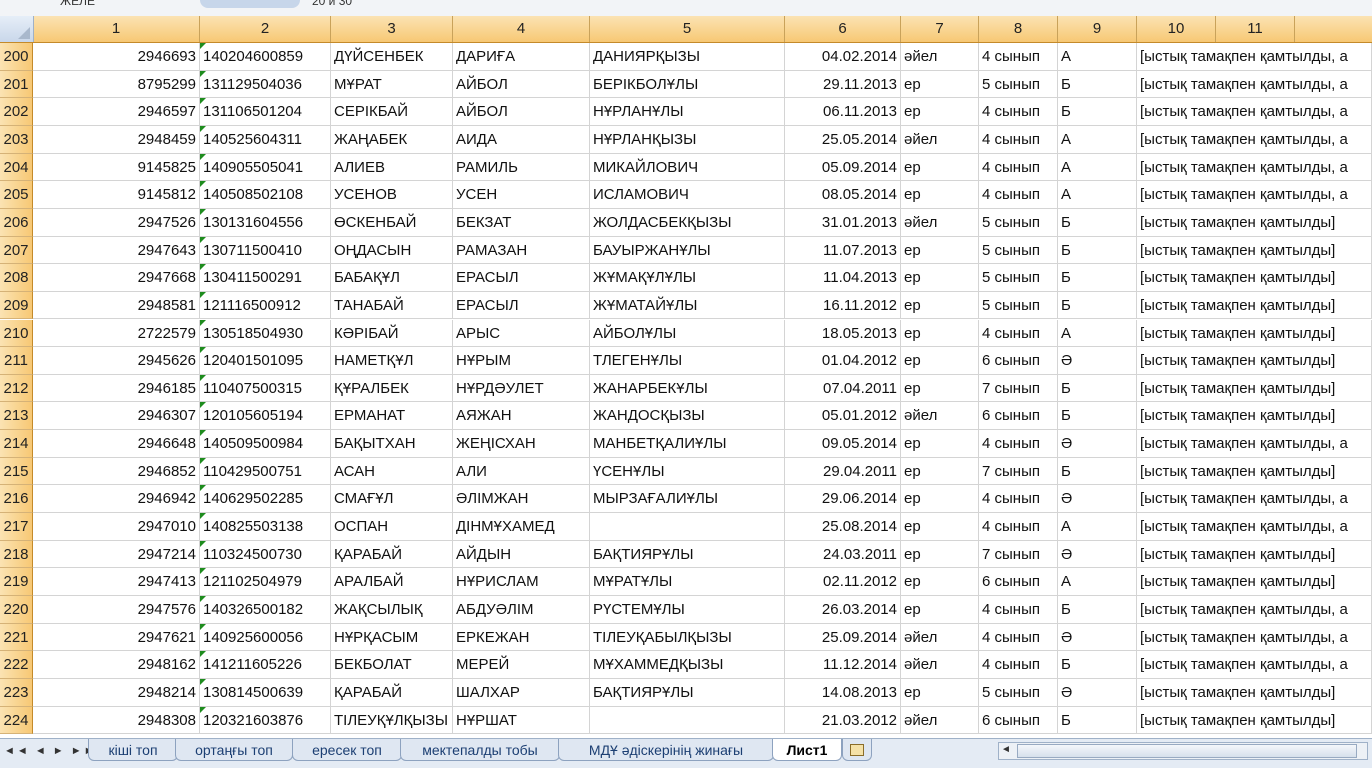 The width and height of the screenshot is (1372, 768). What do you see at coordinates (687, 665) in the screenshot?
I see `table-cell: МҰХАММЕДҚЫЗЫ` at bounding box center [687, 665].